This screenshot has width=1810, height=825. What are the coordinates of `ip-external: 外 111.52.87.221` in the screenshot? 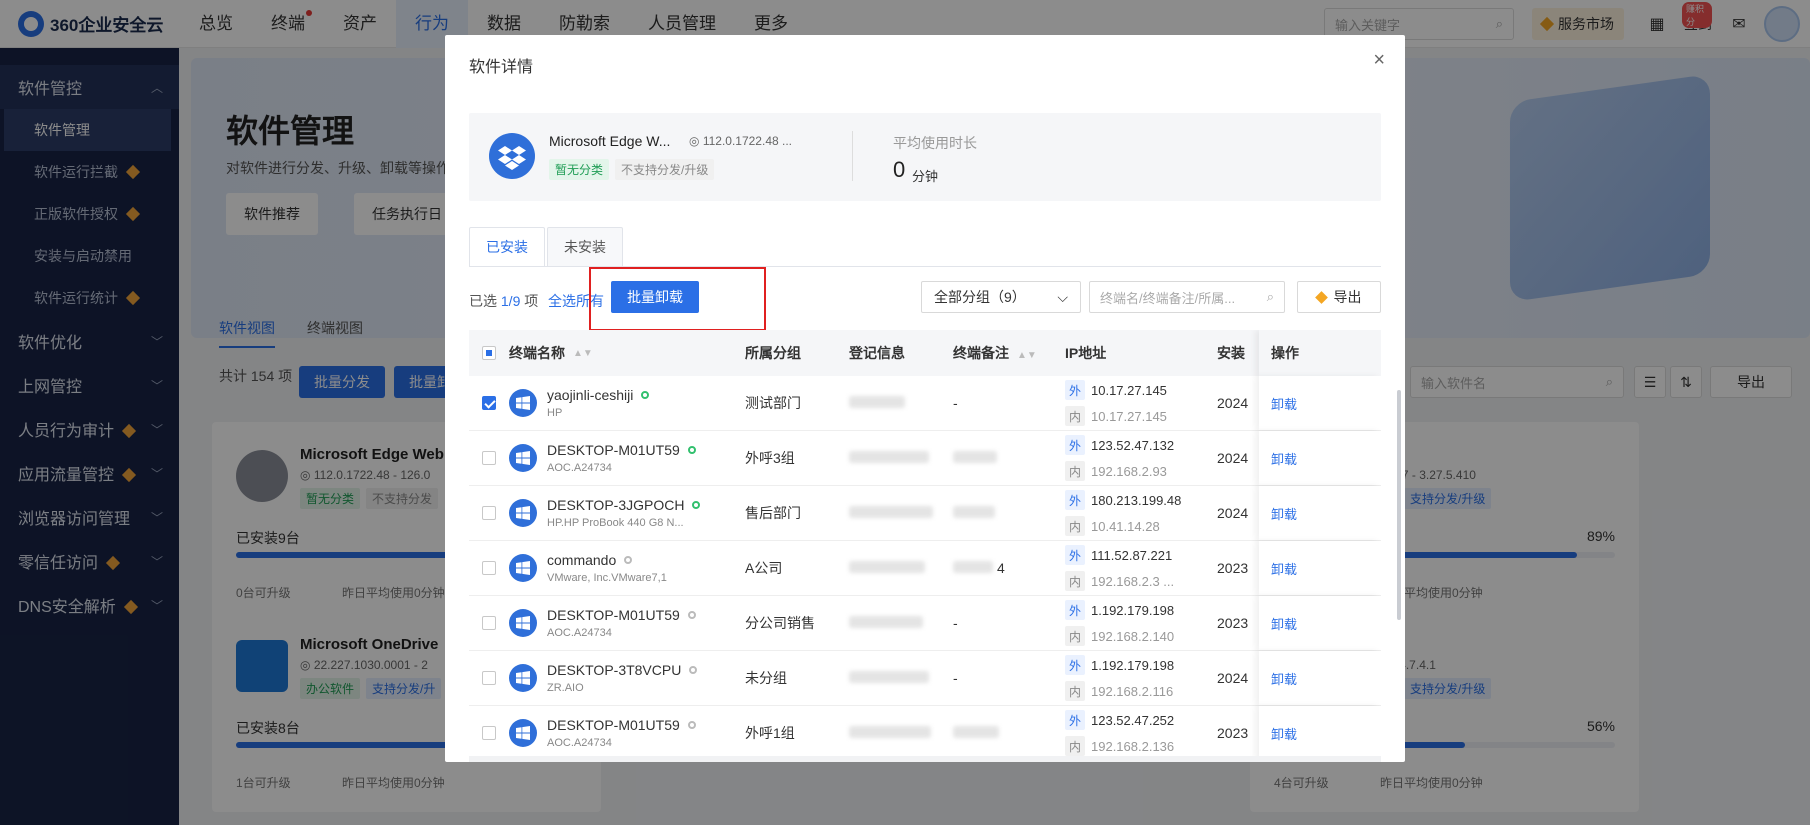 It's located at (1141, 555).